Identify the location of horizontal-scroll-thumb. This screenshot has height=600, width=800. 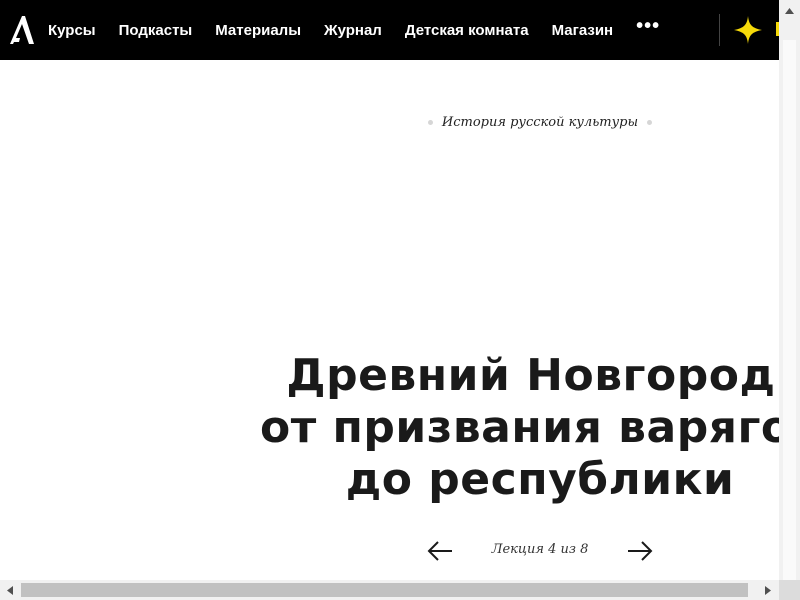
(384, 590).